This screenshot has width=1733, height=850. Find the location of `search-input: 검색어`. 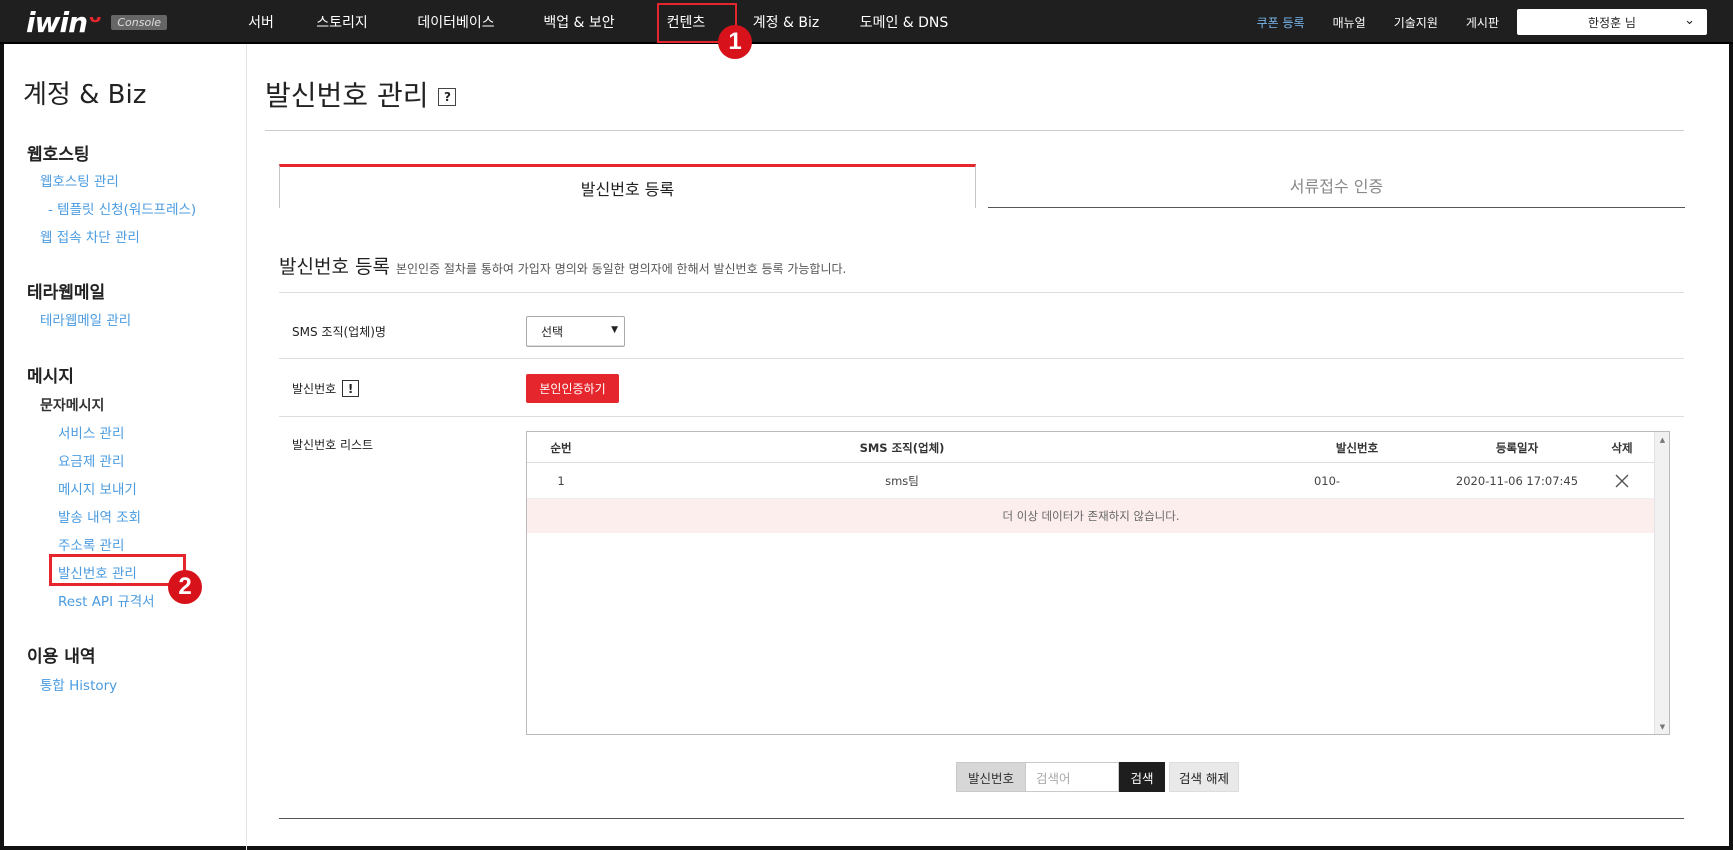

search-input: 검색어 is located at coordinates (1072, 777).